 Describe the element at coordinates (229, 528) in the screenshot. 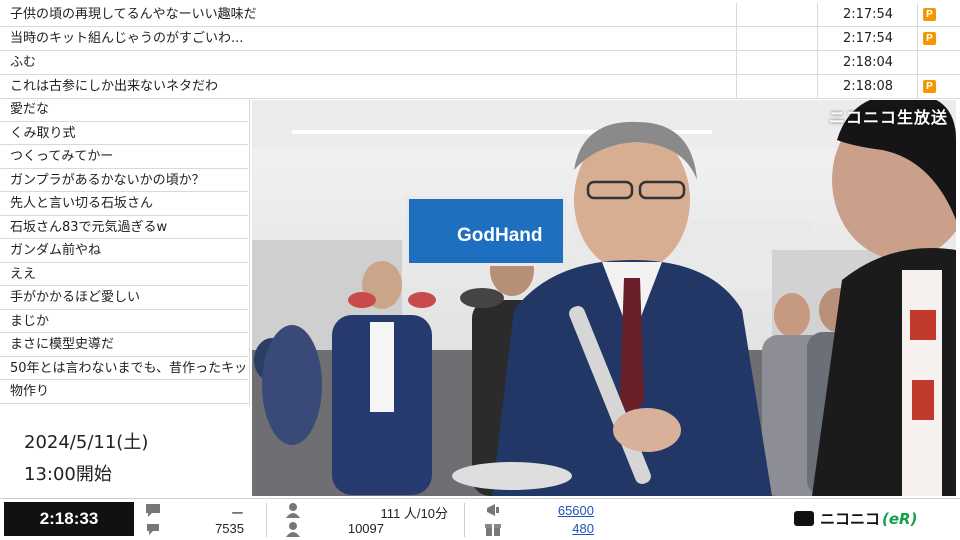

I see `comment-count: 7535` at that location.